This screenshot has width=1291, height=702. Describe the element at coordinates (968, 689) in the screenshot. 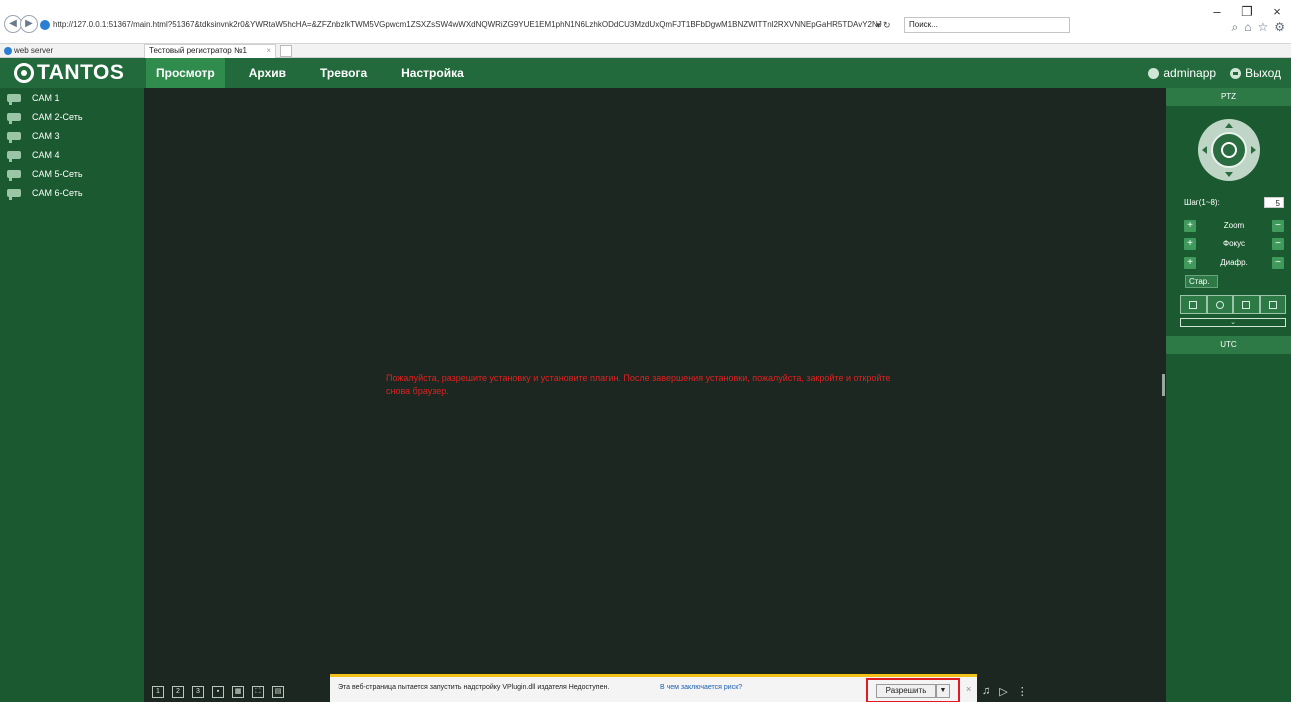

I see `notification-close-icon: ×` at that location.